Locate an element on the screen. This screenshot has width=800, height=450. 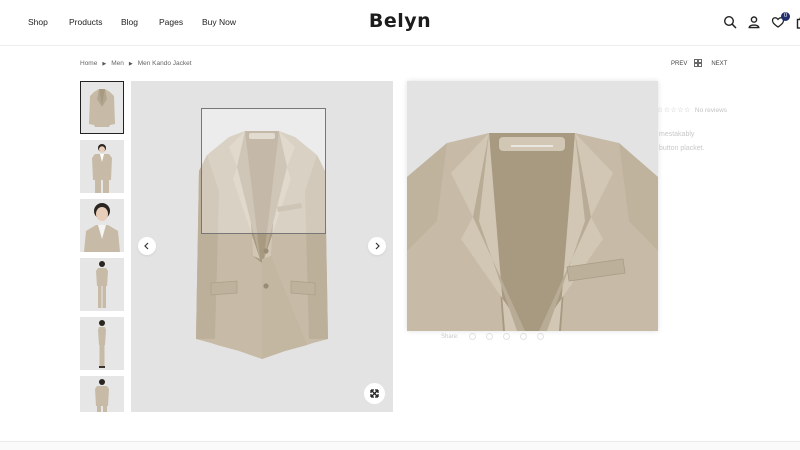
main-nav: o Shop Products Blog Pages Buy Now is located at coordinates (118, 22).